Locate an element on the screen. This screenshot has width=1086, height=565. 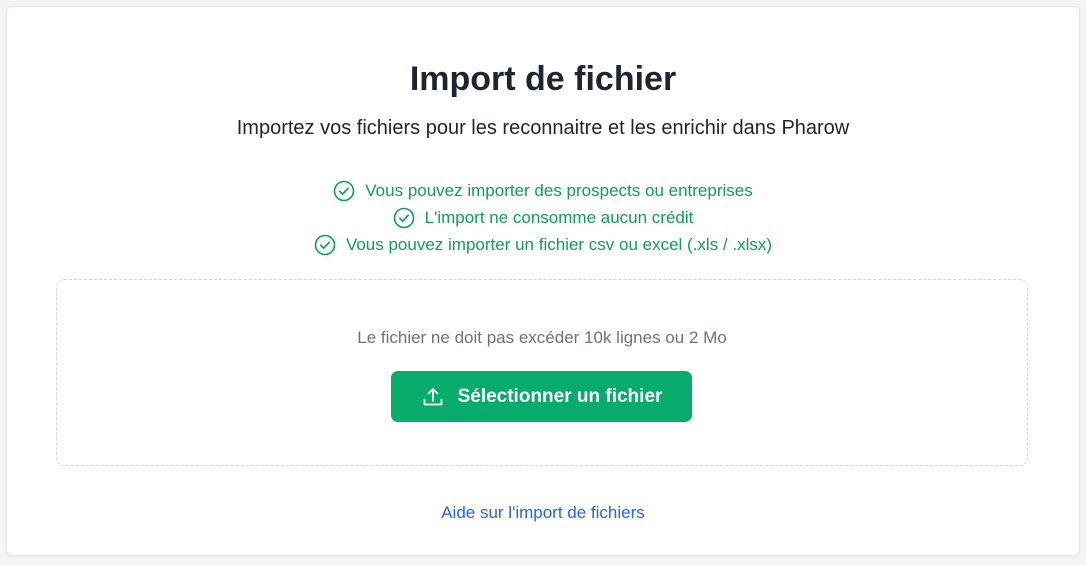
feature-item: L'import ne consomme aucun crédit is located at coordinates (543, 217).